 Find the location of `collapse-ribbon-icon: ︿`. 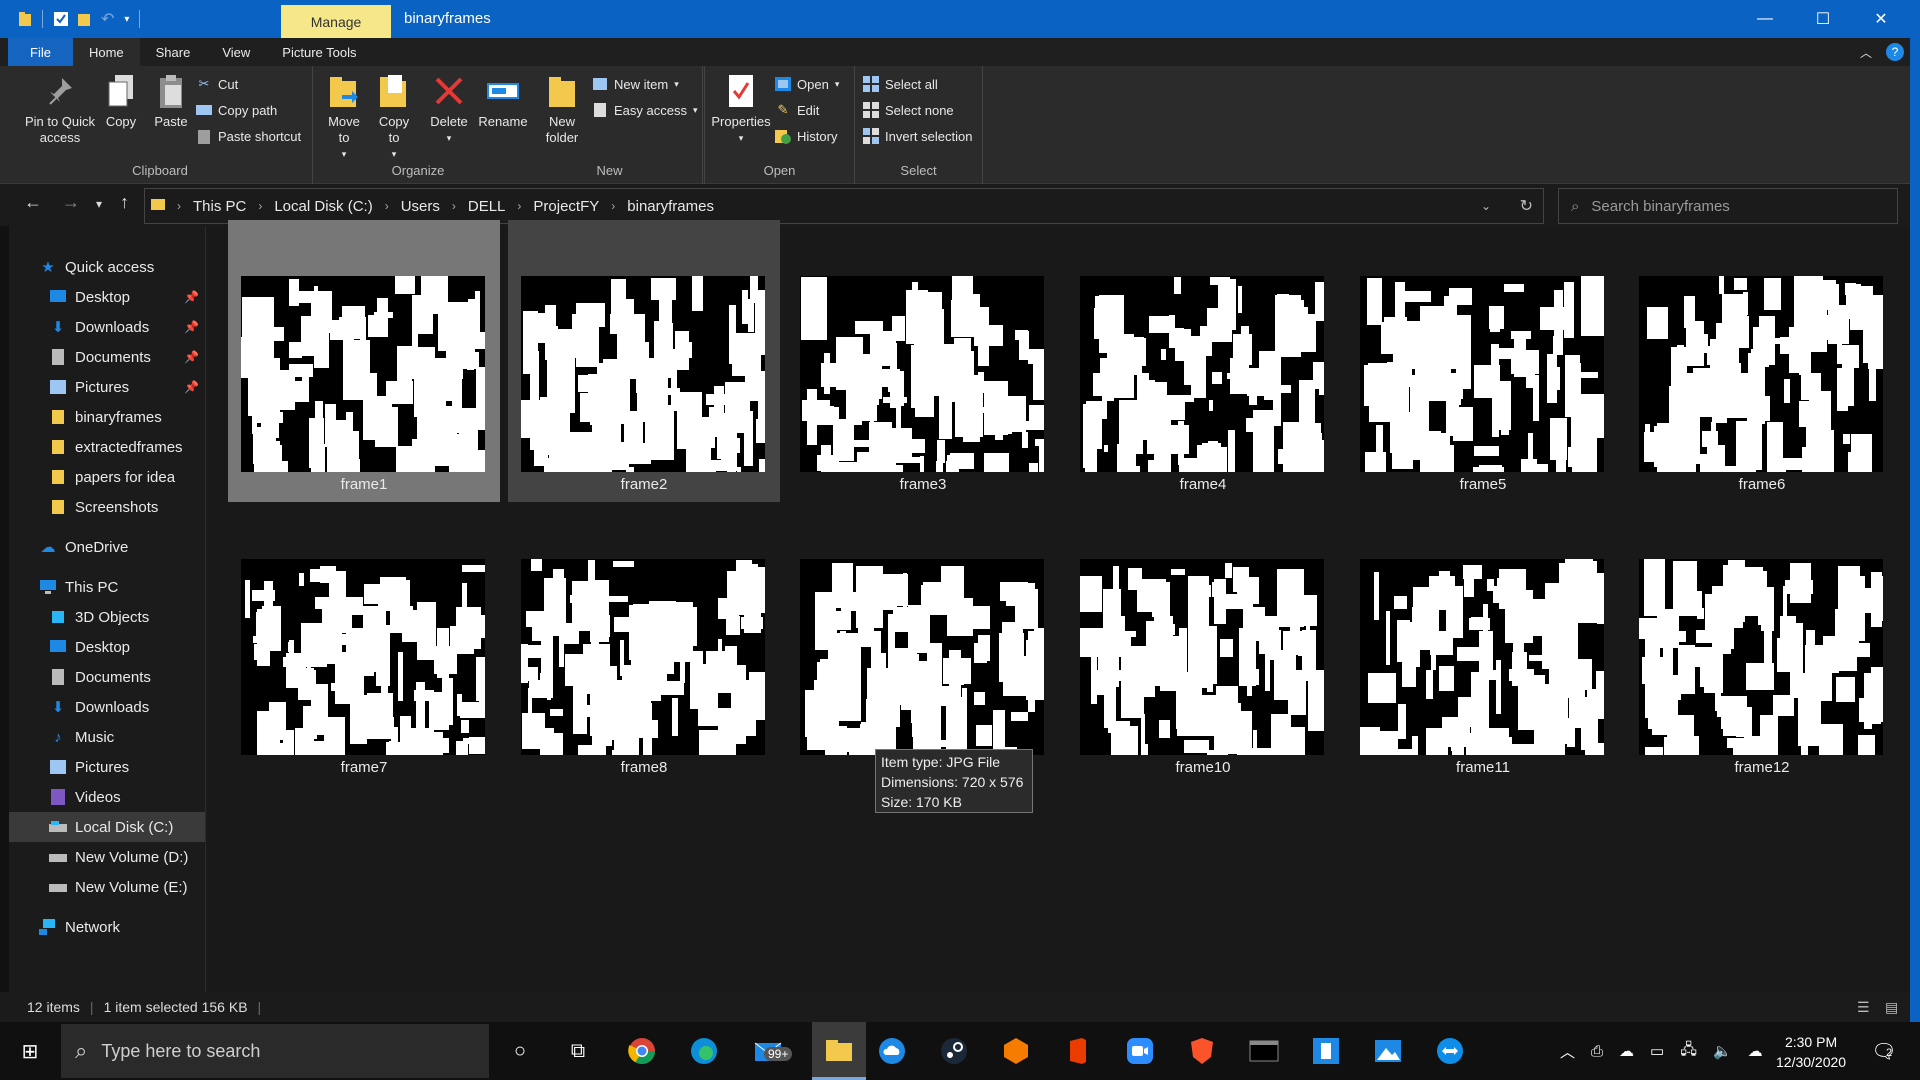

collapse-ribbon-icon: ︿ is located at coordinates (1866, 52).